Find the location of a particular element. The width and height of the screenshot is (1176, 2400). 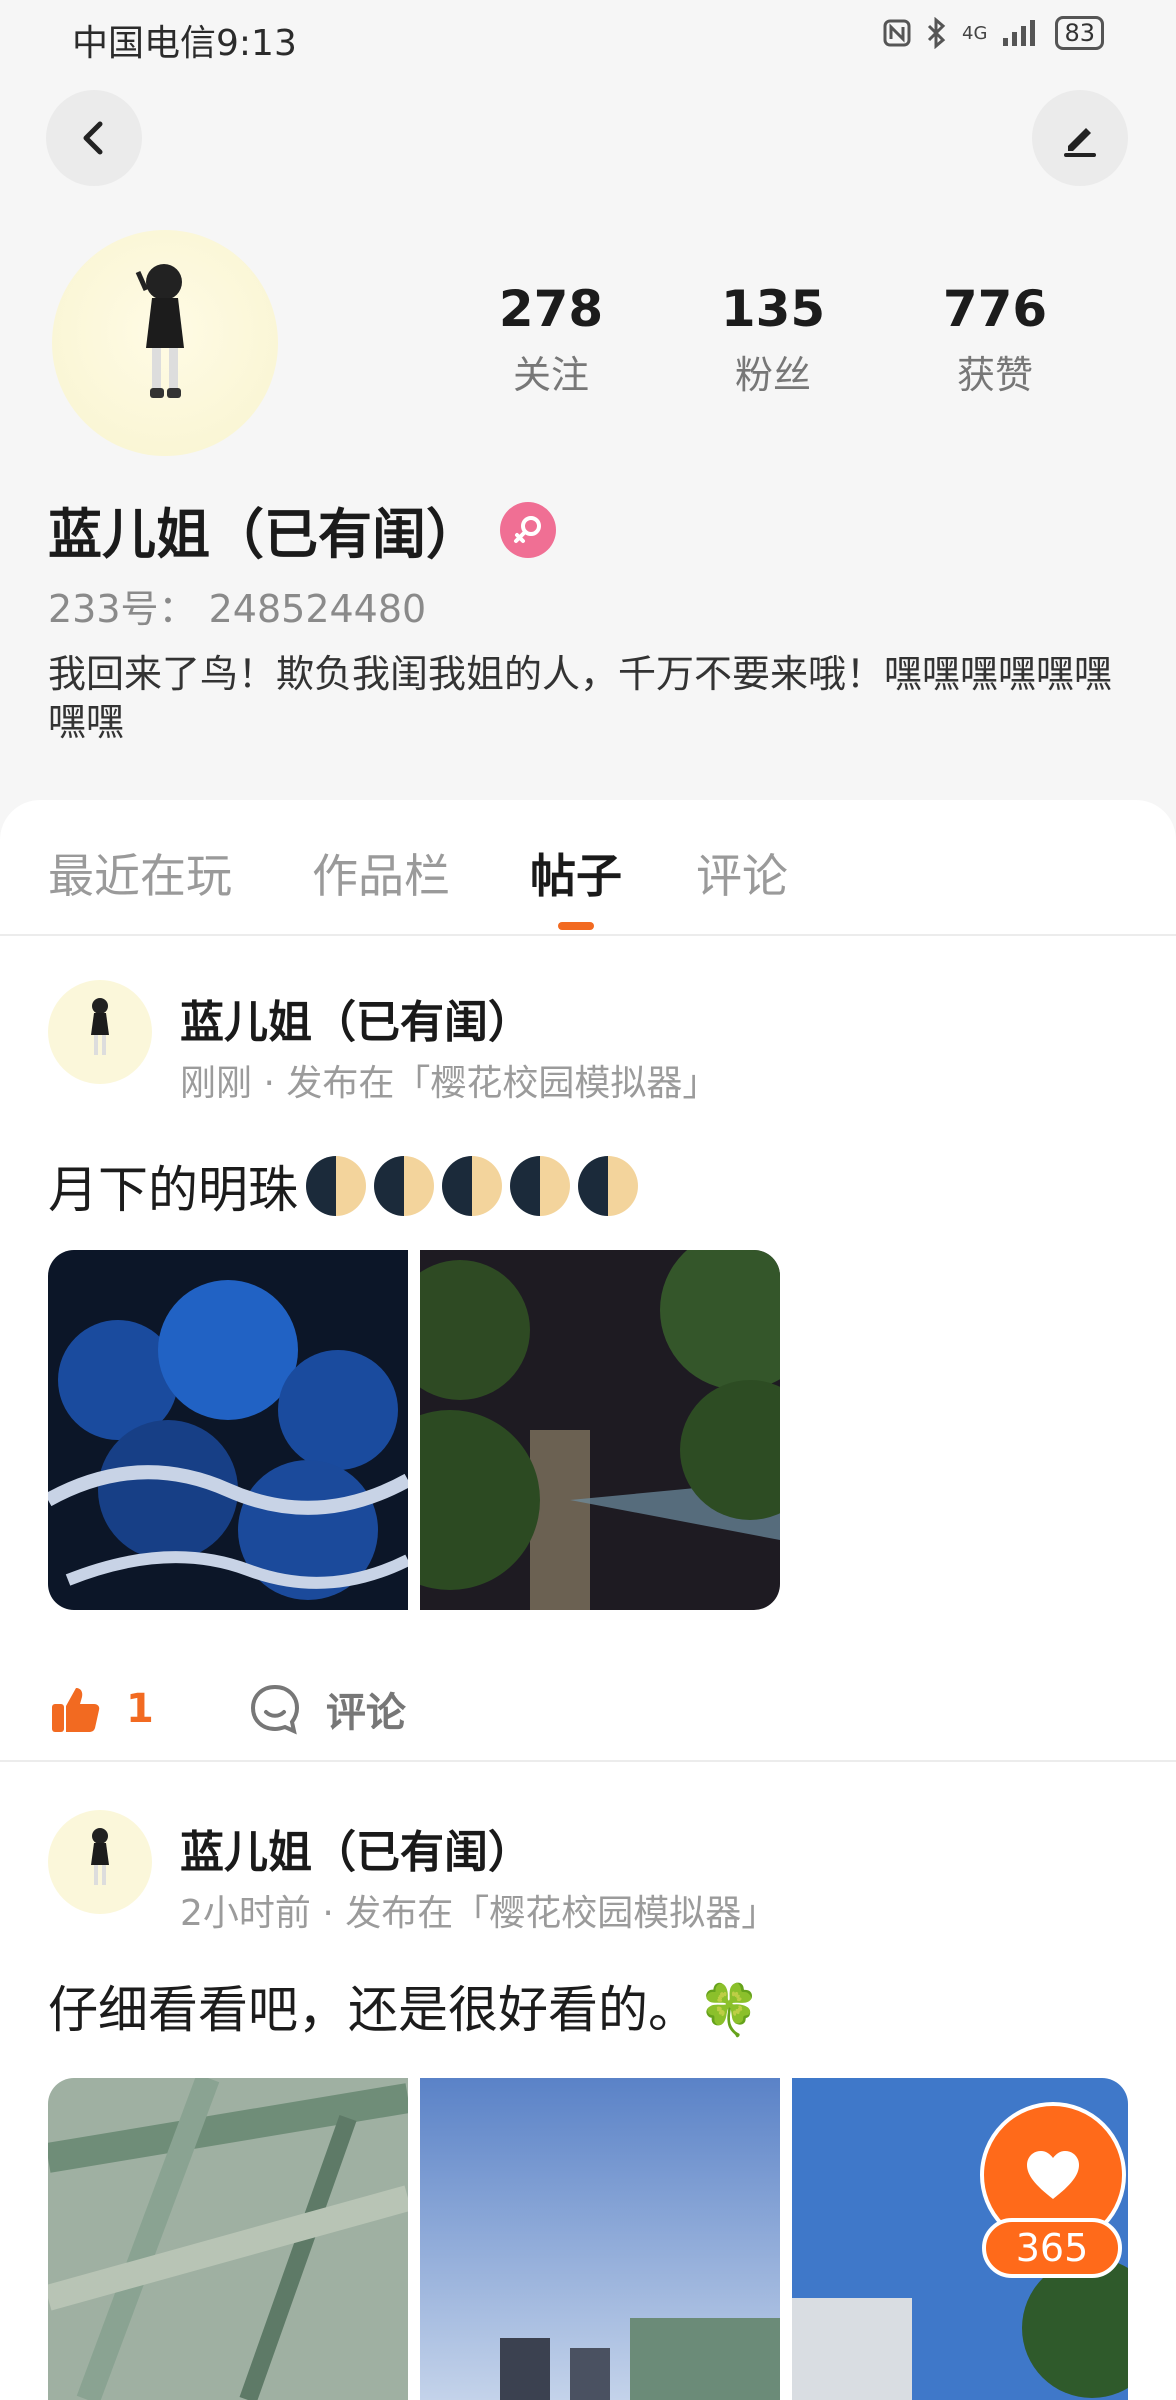

chevron-left-icon is located at coordinates (93, 138).